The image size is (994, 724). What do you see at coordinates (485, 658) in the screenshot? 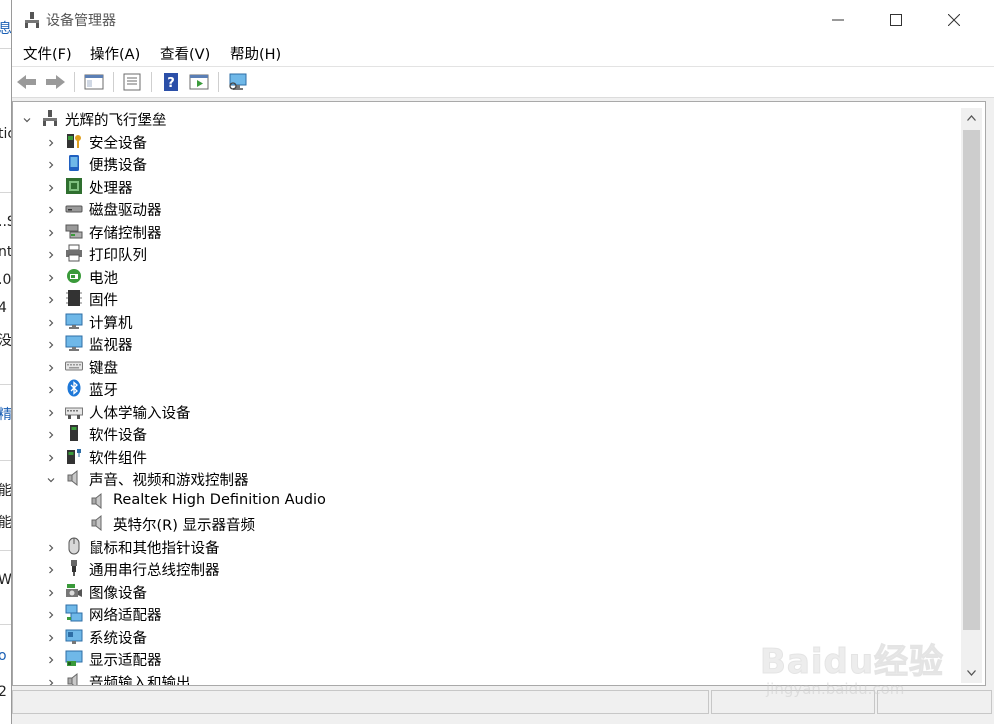
I see `tree-category: 显示适配器` at bounding box center [485, 658].